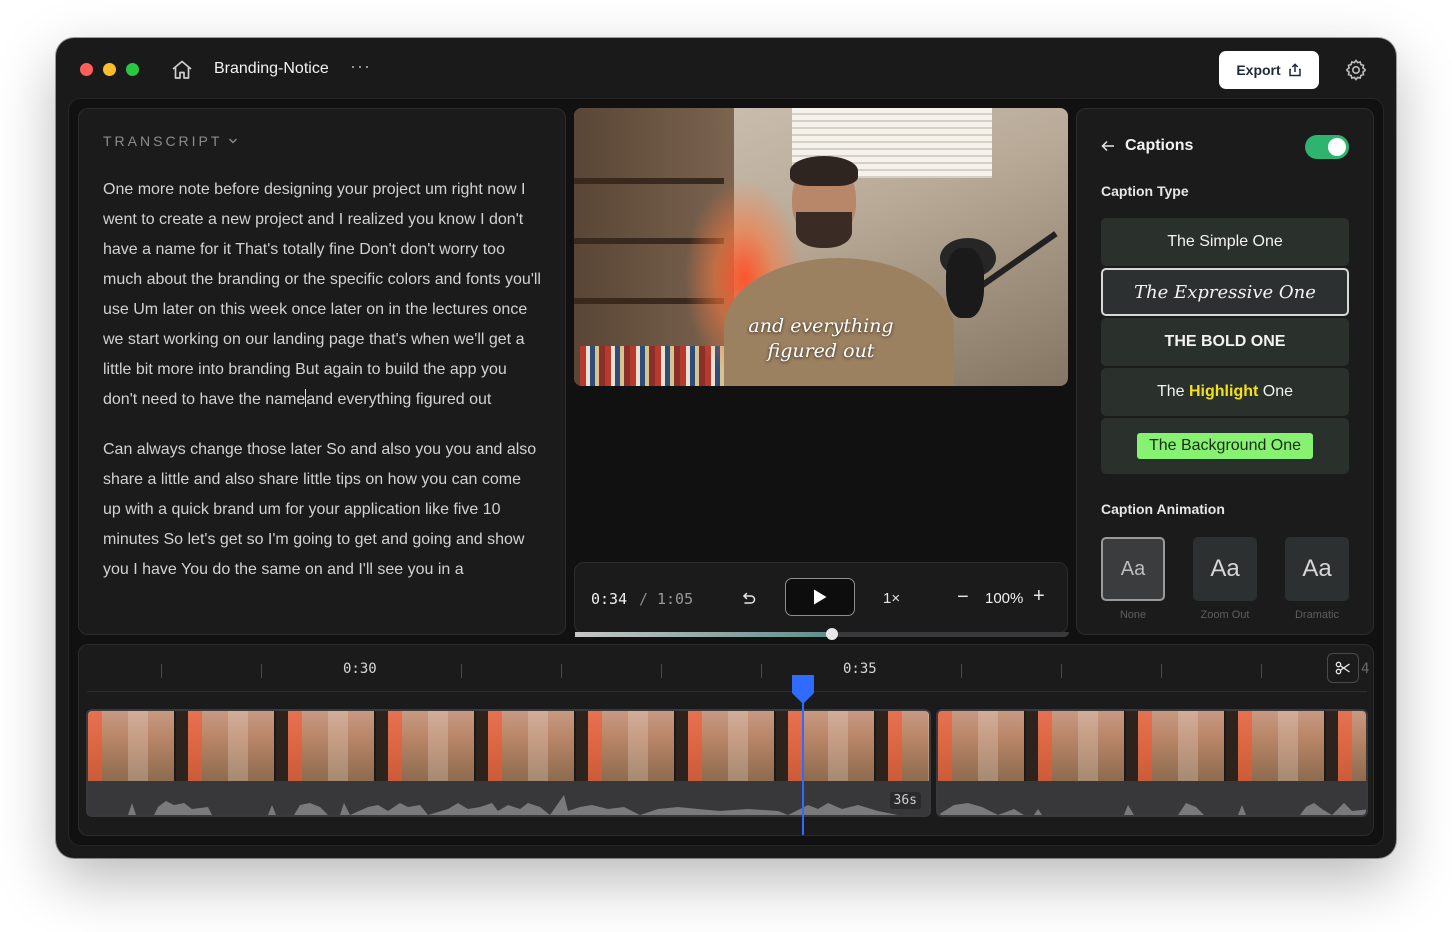 This screenshot has width=1452, height=932. What do you see at coordinates (905, 800) in the screenshot?
I see `clip-duration: 36s` at bounding box center [905, 800].